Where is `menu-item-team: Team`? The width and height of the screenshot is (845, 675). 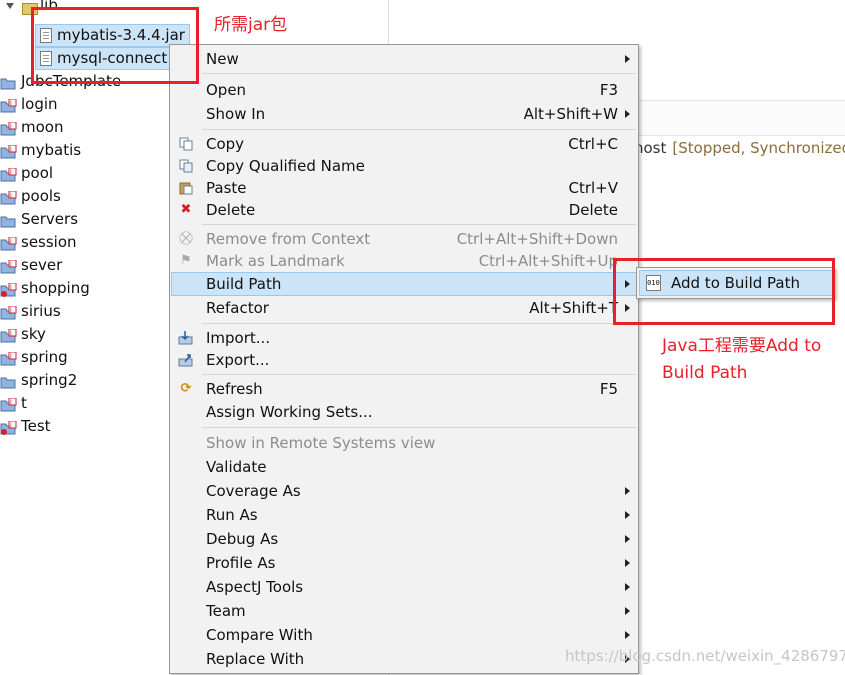 menu-item-team: Team is located at coordinates (404, 611).